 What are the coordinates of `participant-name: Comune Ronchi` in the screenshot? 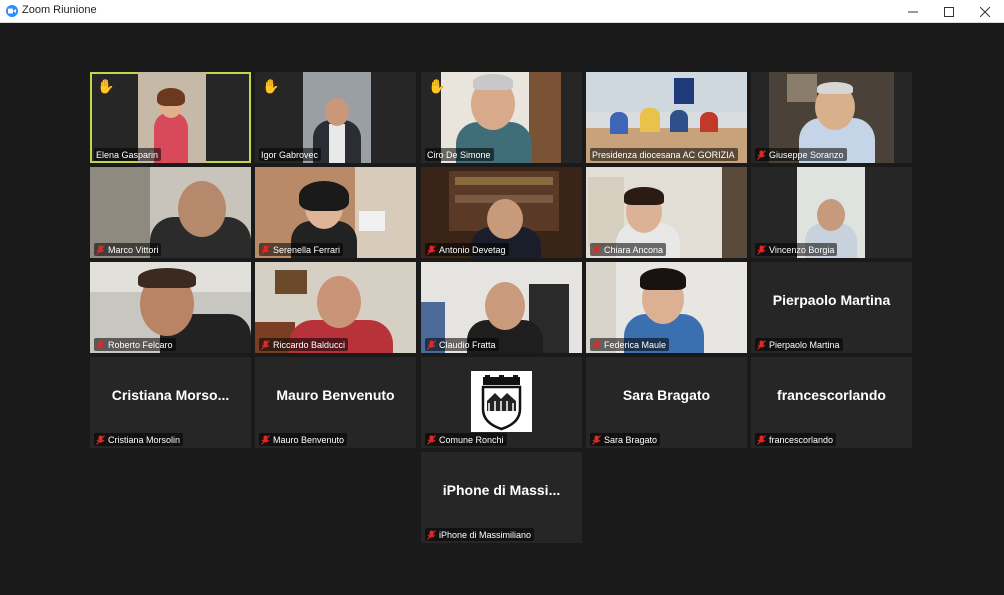 It's located at (471, 439).